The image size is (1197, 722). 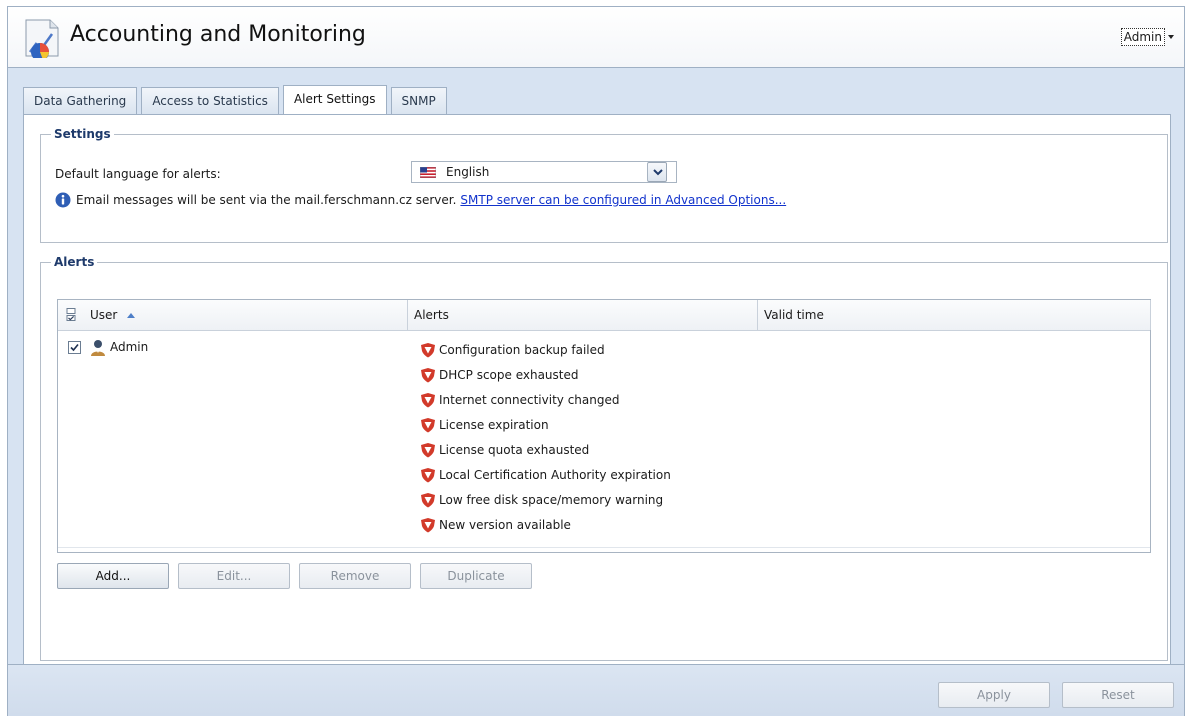 I want to click on column-header-alerts: Alerts, so click(x=583, y=315).